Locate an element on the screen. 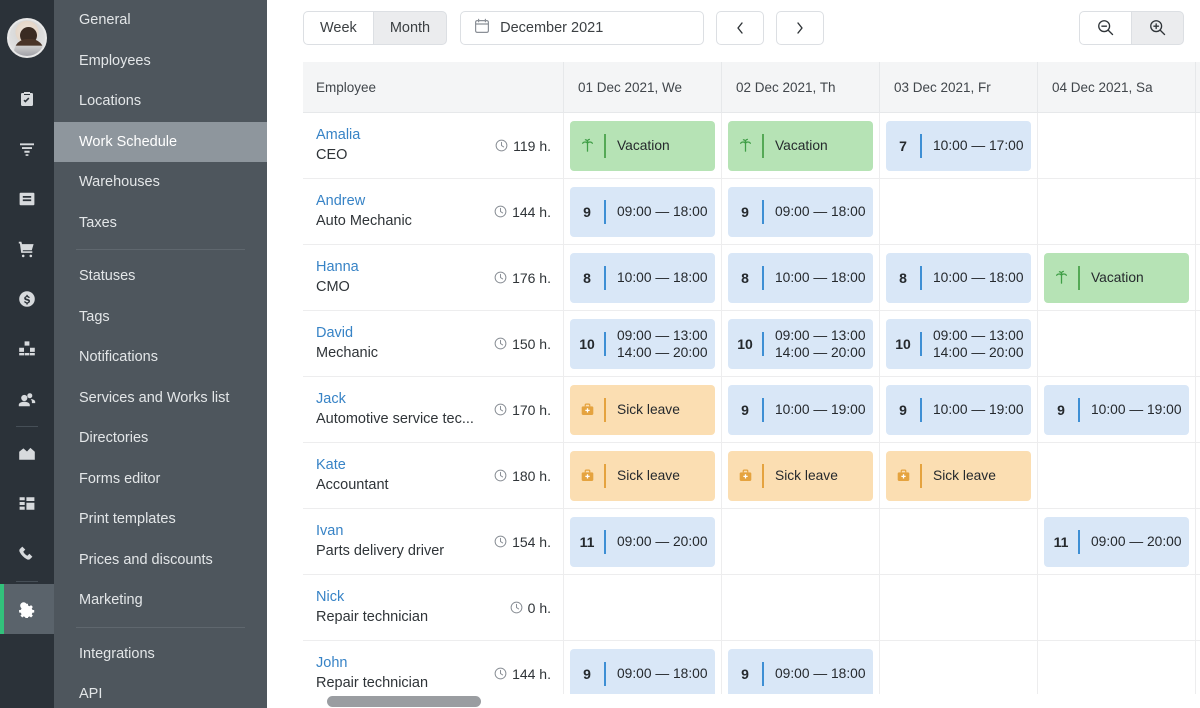  shift-chip: 7 10:00 — 17:00 is located at coordinates (958, 145).